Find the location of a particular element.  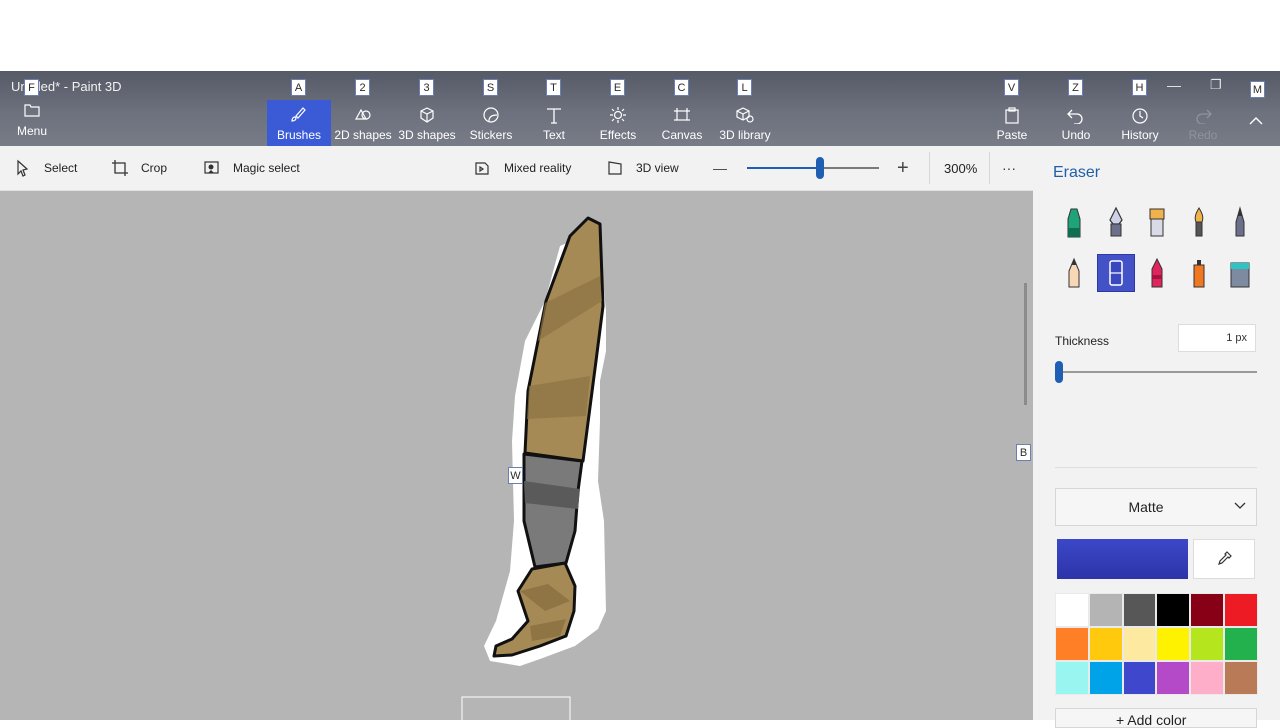

tool-label: Effects is located at coordinates (618, 135).